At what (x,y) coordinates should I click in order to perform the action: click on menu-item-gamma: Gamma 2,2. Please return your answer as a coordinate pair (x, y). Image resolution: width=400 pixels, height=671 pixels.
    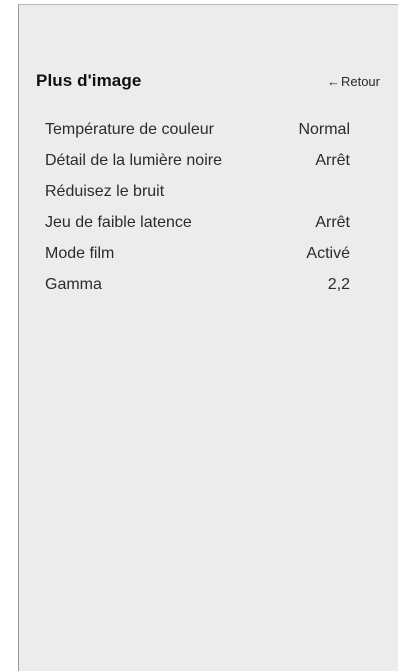
    Looking at the image, I should click on (197, 287).